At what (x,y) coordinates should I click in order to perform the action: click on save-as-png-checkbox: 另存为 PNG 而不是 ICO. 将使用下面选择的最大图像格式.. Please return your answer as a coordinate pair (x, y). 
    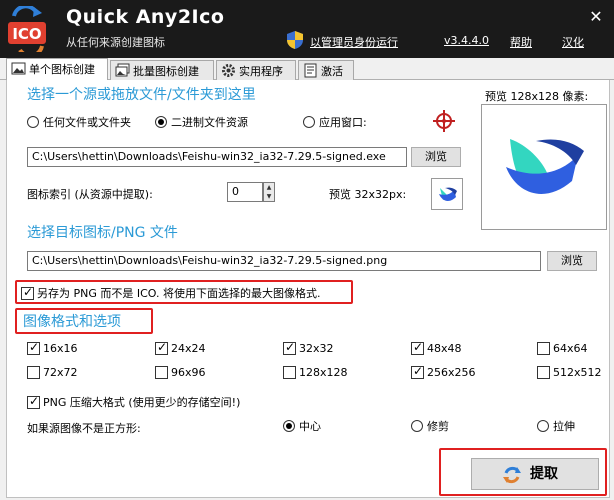
    Looking at the image, I should click on (171, 293).